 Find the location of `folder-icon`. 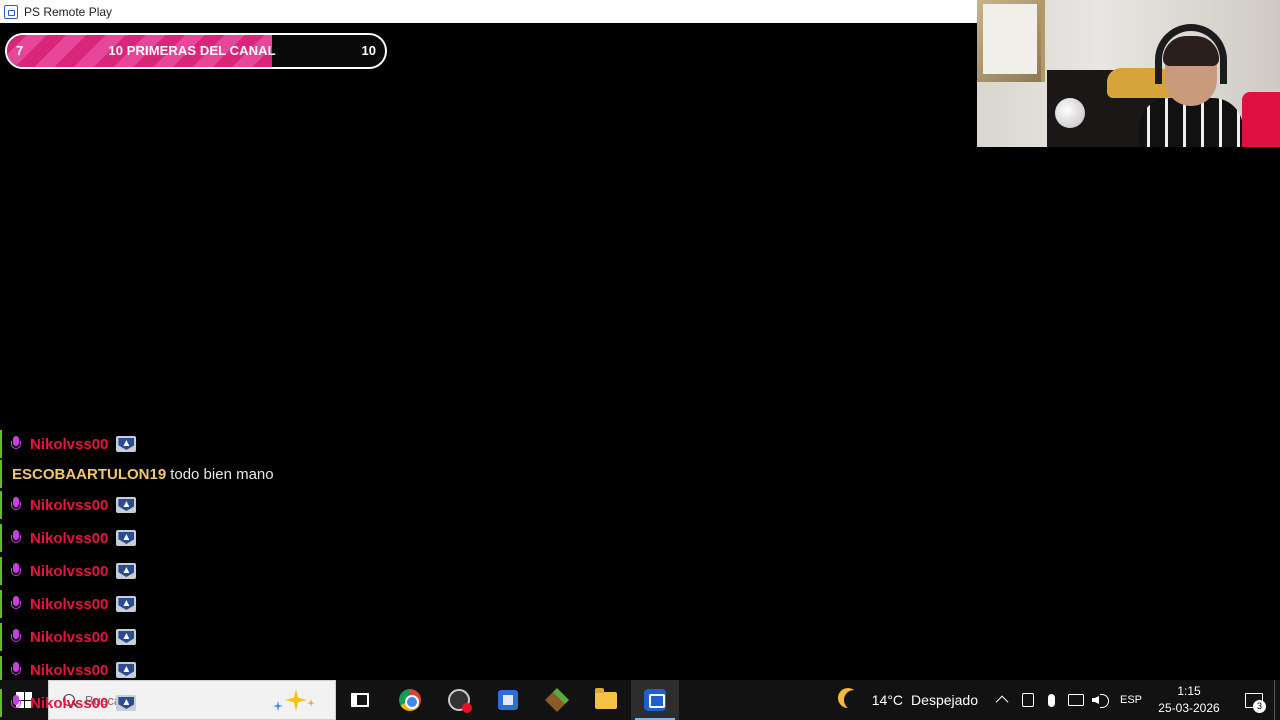

folder-icon is located at coordinates (606, 698).